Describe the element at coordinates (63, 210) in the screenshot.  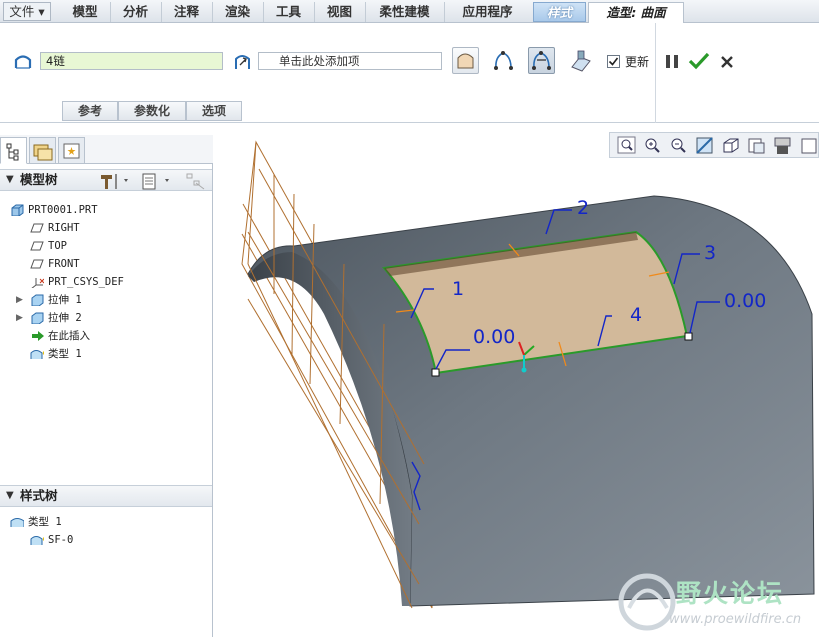
I see `tree-label-part: PRT0001.PRT` at that location.